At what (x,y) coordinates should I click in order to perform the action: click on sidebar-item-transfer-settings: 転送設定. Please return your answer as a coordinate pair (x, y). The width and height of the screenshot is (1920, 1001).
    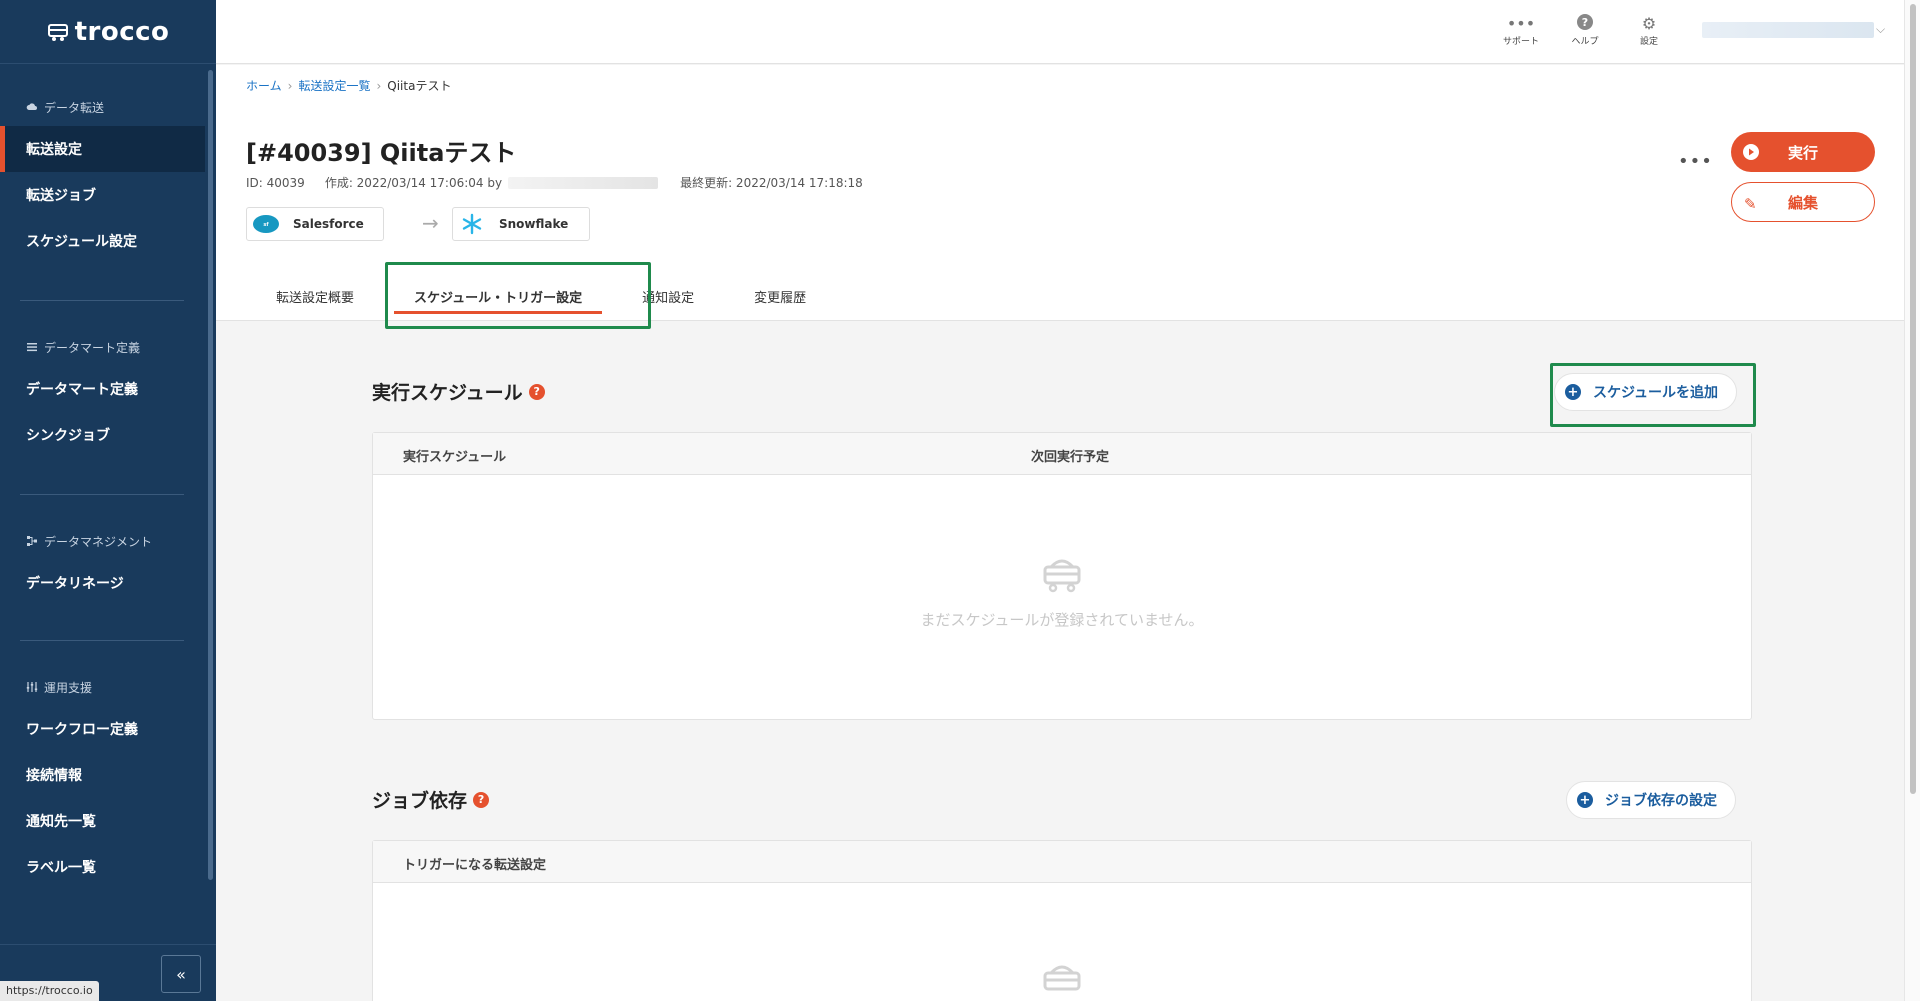
    Looking at the image, I should click on (102, 149).